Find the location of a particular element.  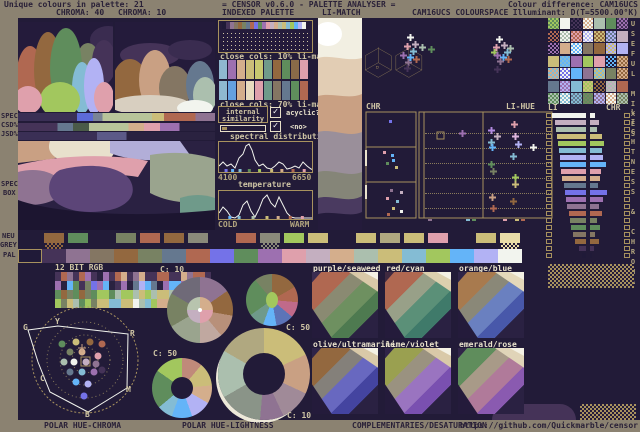

github-url-link: https://github.com/Quickmarble/censor is located at coordinates (549, 426).